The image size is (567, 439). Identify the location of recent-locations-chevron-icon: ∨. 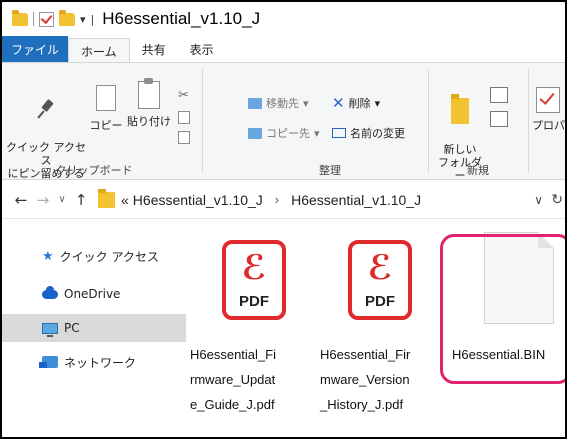
(62, 199).